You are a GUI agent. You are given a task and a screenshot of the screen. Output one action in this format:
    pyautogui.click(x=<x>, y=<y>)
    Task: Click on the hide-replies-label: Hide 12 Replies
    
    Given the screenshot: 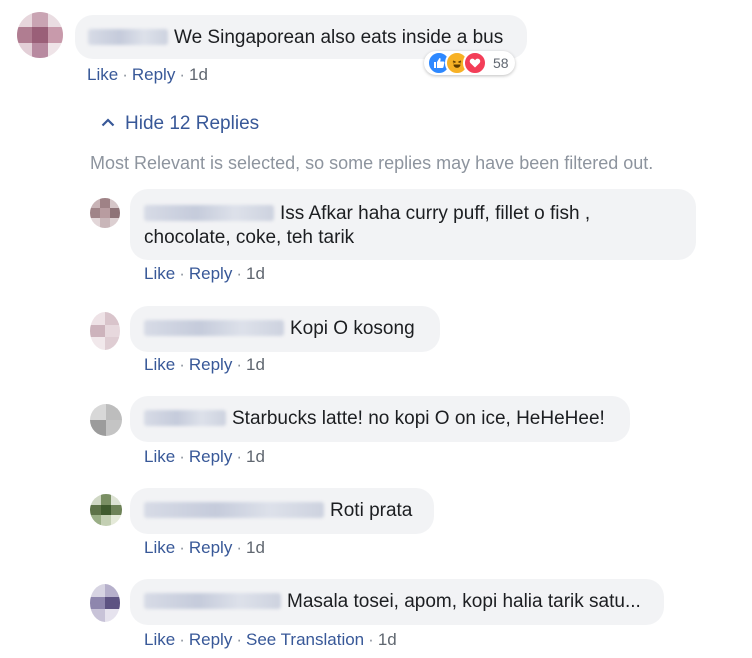 What is the action you would take?
    pyautogui.click(x=192, y=123)
    